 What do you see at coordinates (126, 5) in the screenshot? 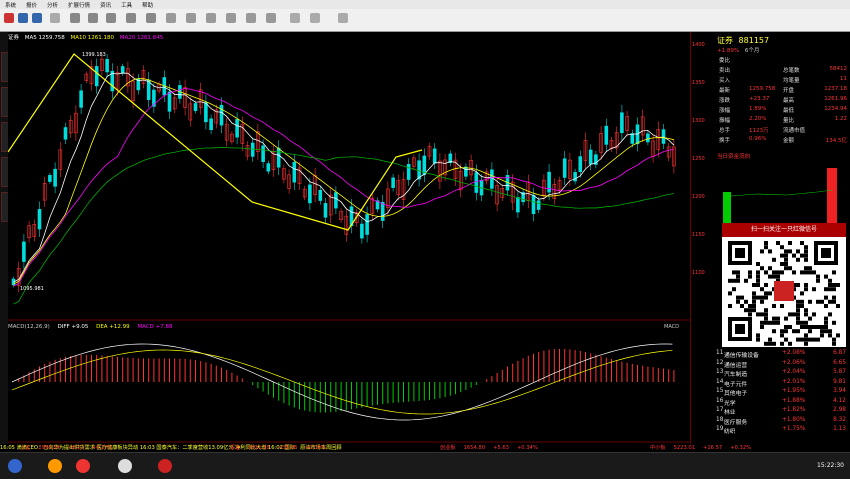
I see `menu-item-tools: 工具` at bounding box center [126, 5].